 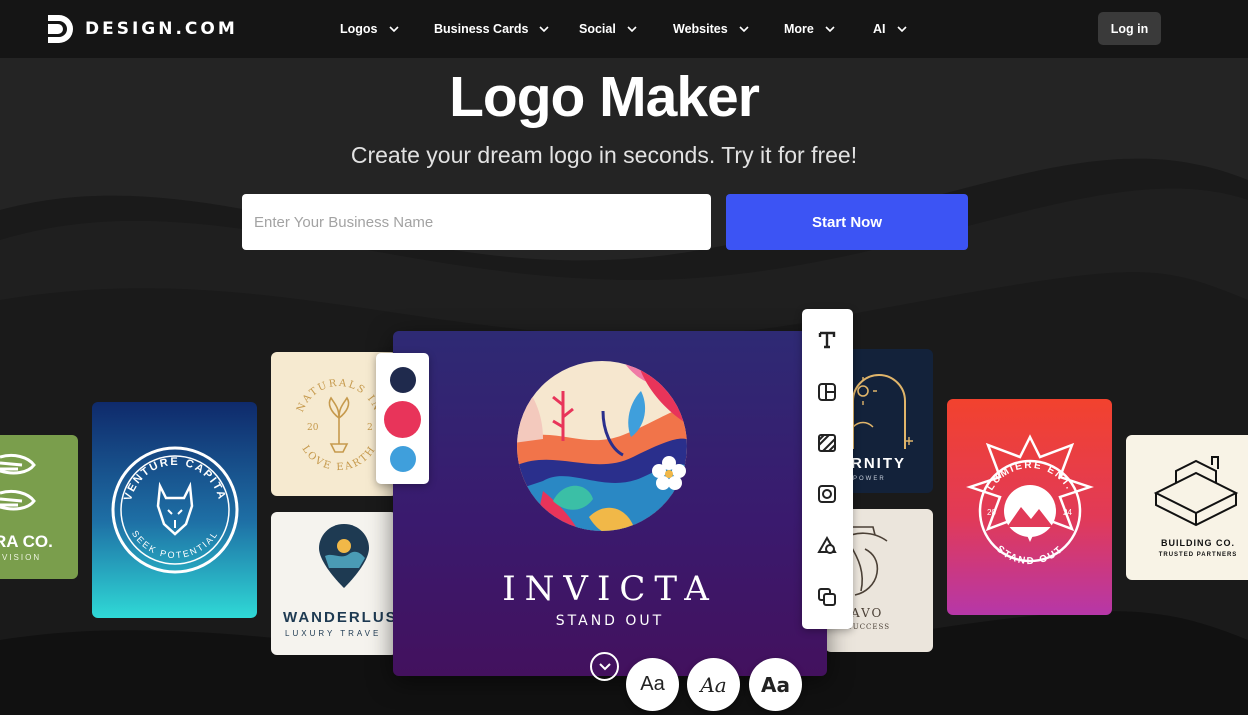 I want to click on logo-card-lumiere: 20 24 LUMIERE ENT. STAND OUT, so click(x=1029, y=507).